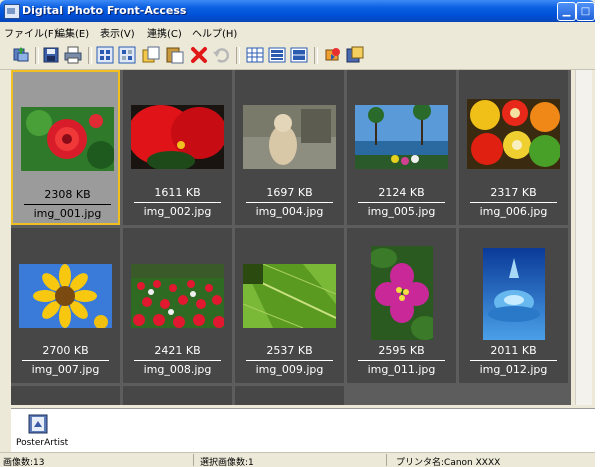 This screenshot has width=600, height=467. What do you see at coordinates (513, 192) in the screenshot?
I see `file-size-label: 2317 KB` at bounding box center [513, 192].